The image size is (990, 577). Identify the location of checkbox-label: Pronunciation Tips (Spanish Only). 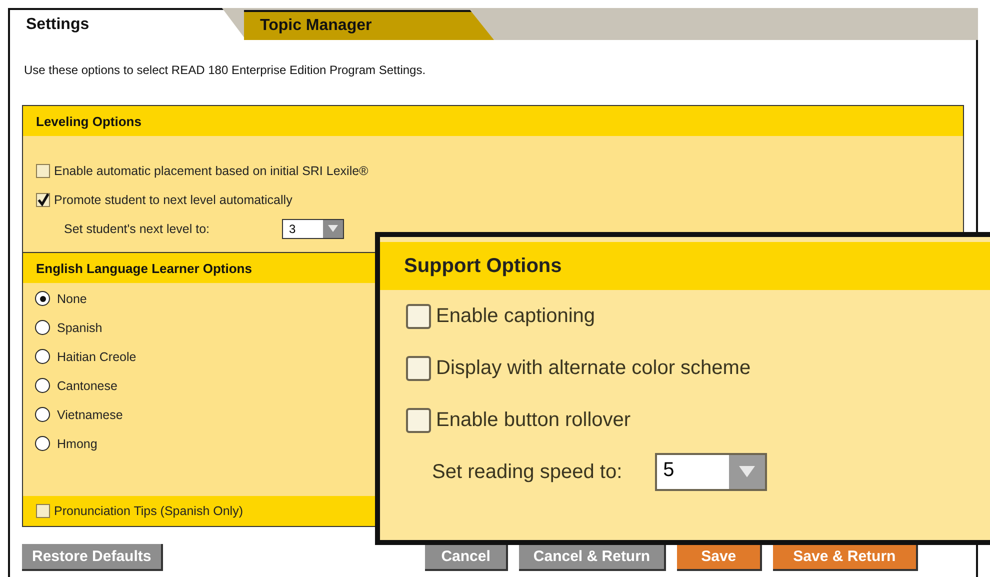
(148, 511).